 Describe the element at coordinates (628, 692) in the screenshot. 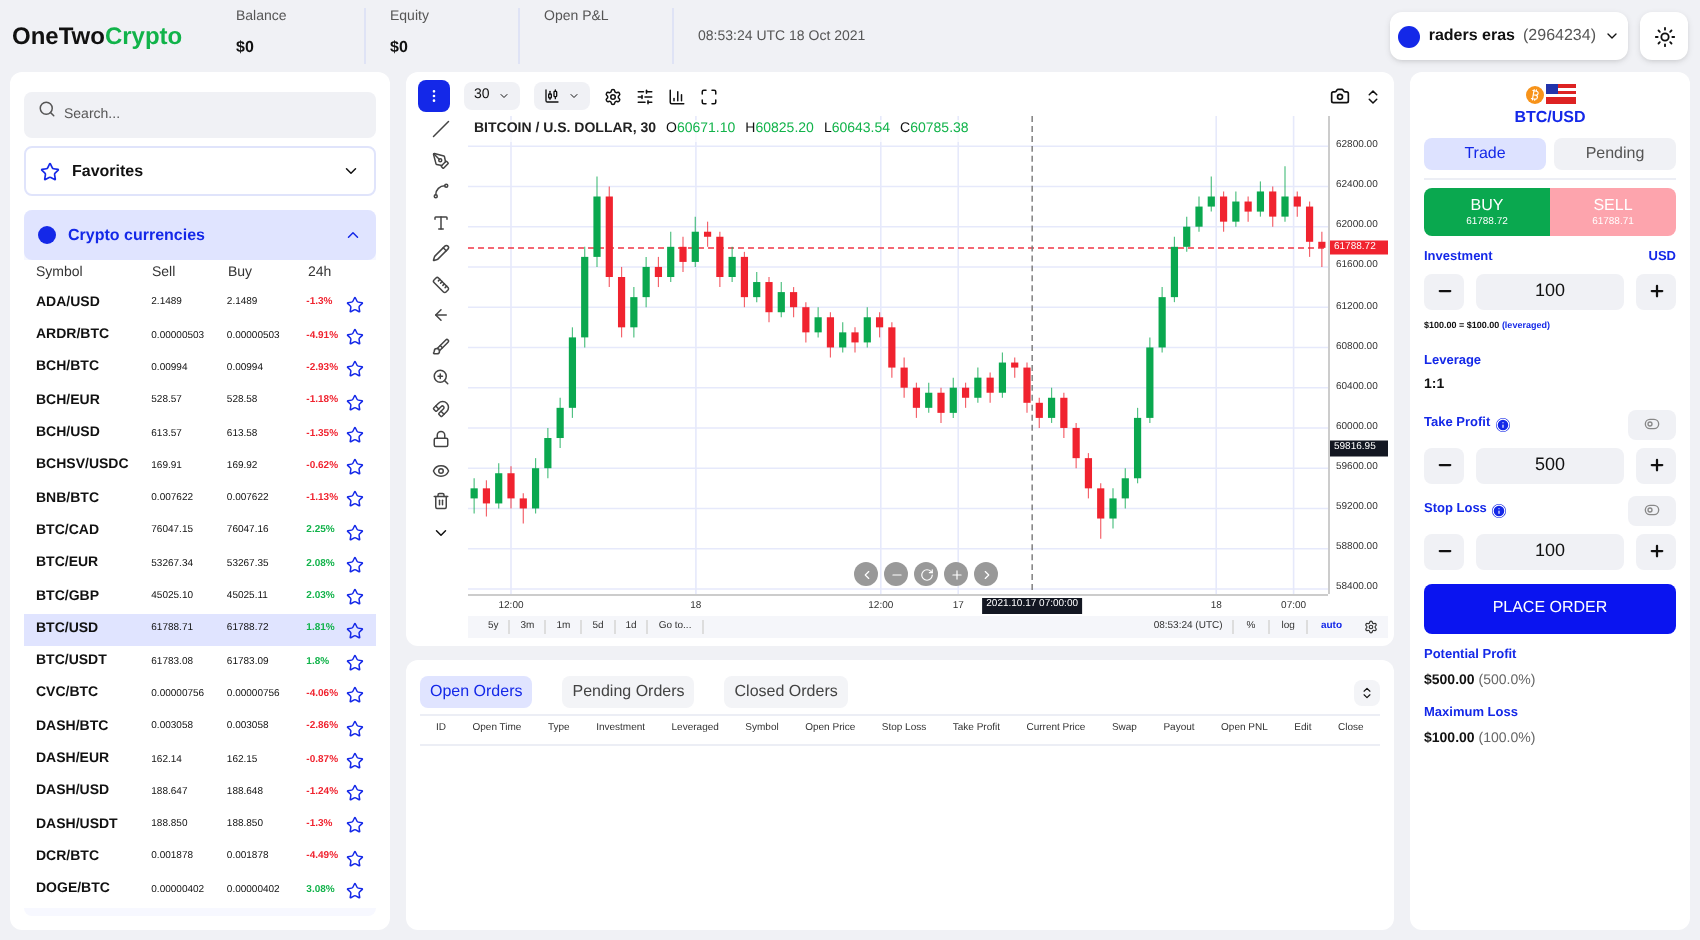

I see `orders-tab: Pending Orders` at that location.